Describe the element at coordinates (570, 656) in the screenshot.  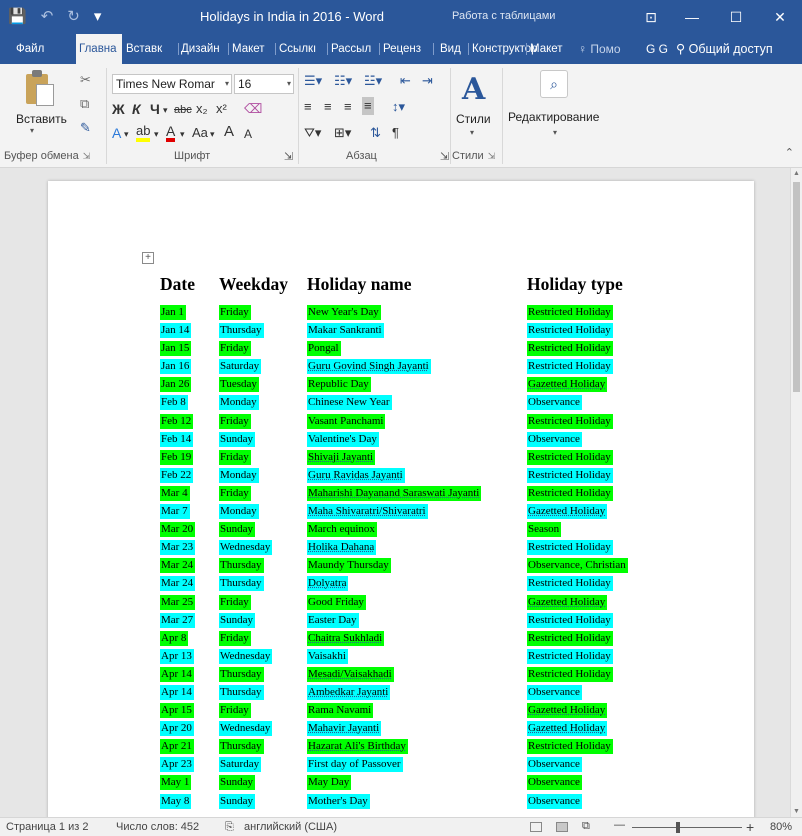
I see `cell-type: Restricted Holiday` at that location.